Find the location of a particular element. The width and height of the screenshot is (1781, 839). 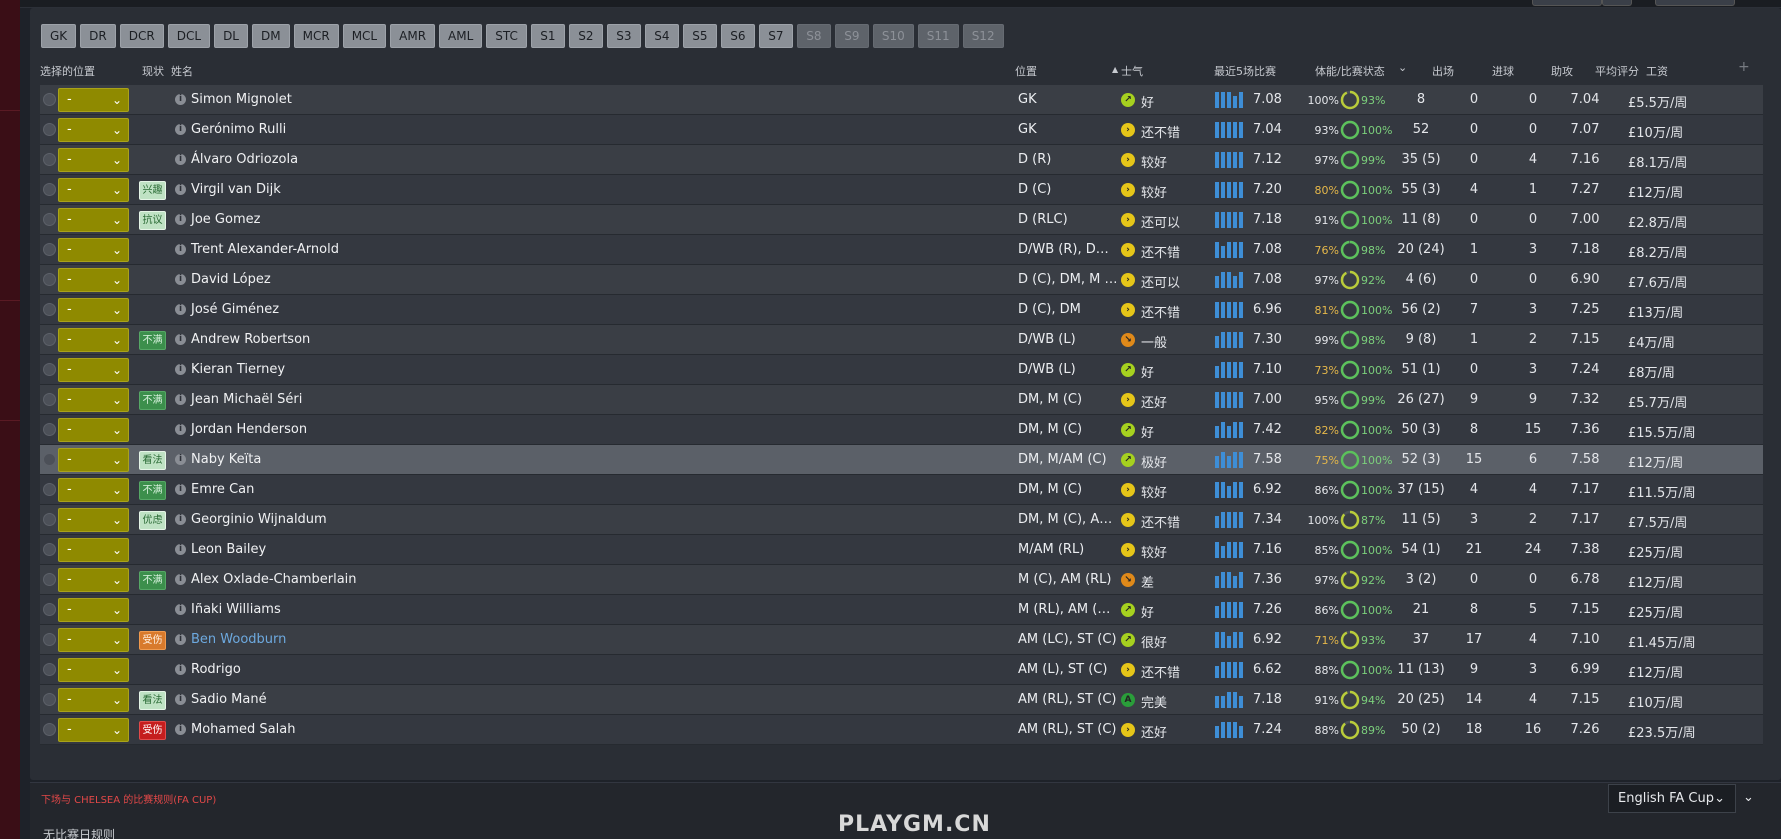

position-filter-s2: S2 is located at coordinates (585, 36).